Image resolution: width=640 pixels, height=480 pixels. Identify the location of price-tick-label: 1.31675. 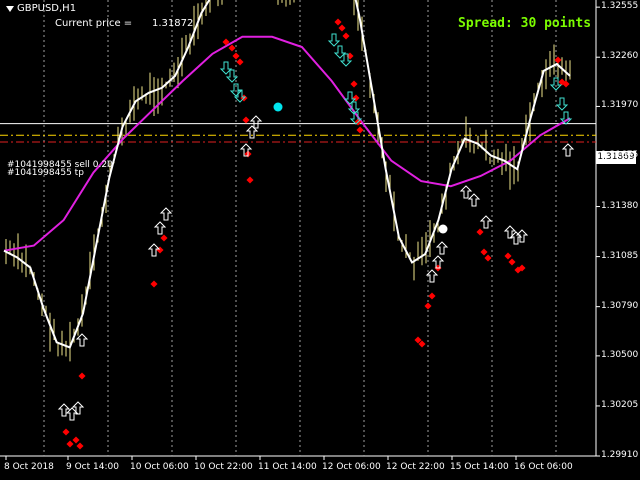
(620, 155).